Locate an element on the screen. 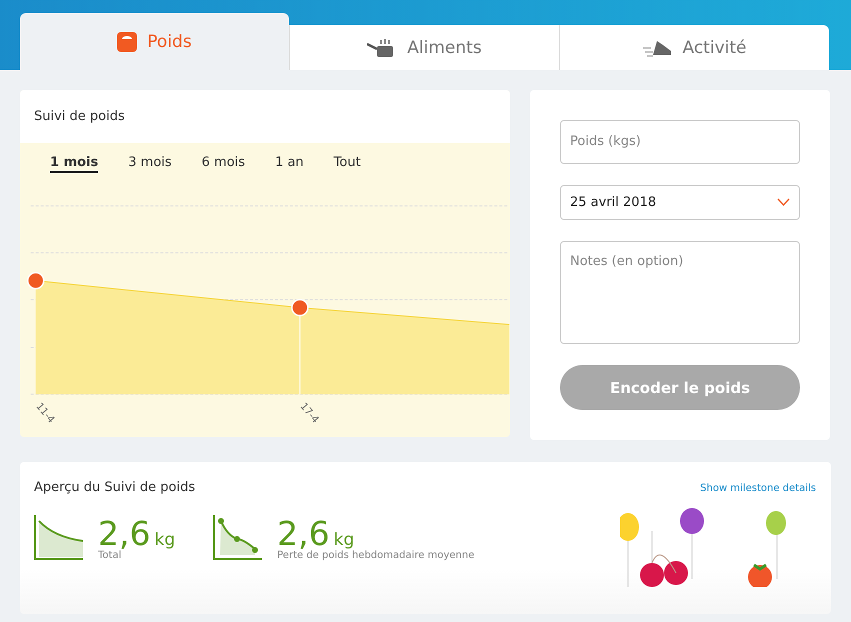 The height and width of the screenshot is (622, 851). stat-label: Perte de poids hebdomadaire moyenne is located at coordinates (375, 555).